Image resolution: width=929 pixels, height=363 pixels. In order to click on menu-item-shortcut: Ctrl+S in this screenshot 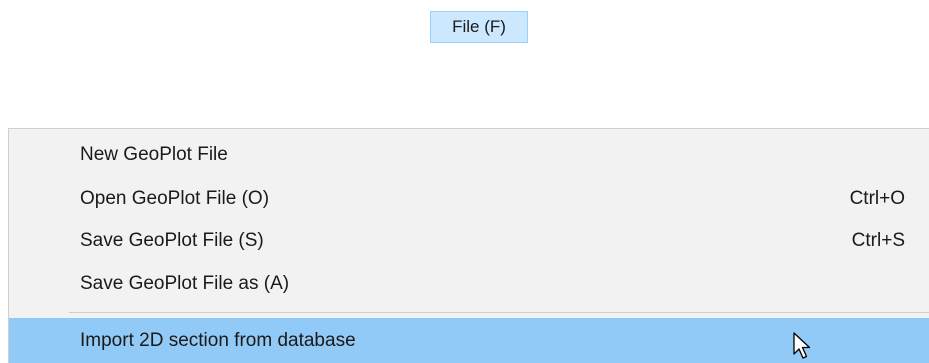, I will do `click(878, 240)`.